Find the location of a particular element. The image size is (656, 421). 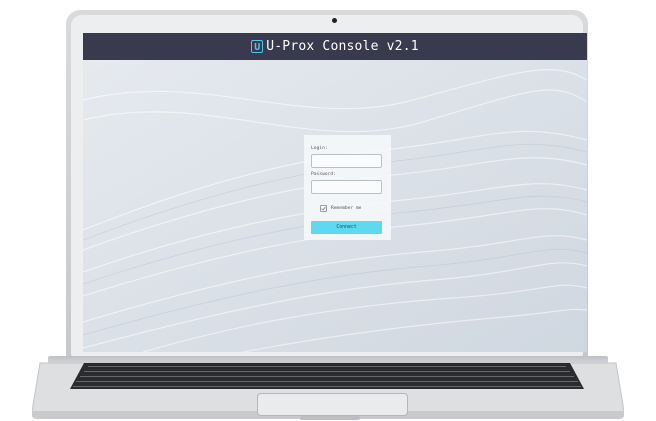

remember-me-checkbox is located at coordinates (323, 208).